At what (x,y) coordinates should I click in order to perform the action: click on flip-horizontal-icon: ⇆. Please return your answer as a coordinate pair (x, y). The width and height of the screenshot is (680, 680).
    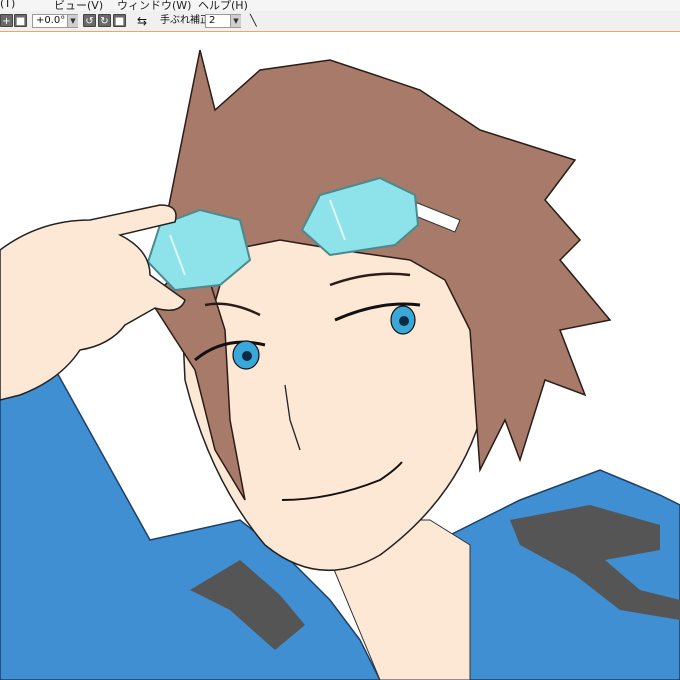
    Looking at the image, I should click on (142, 21).